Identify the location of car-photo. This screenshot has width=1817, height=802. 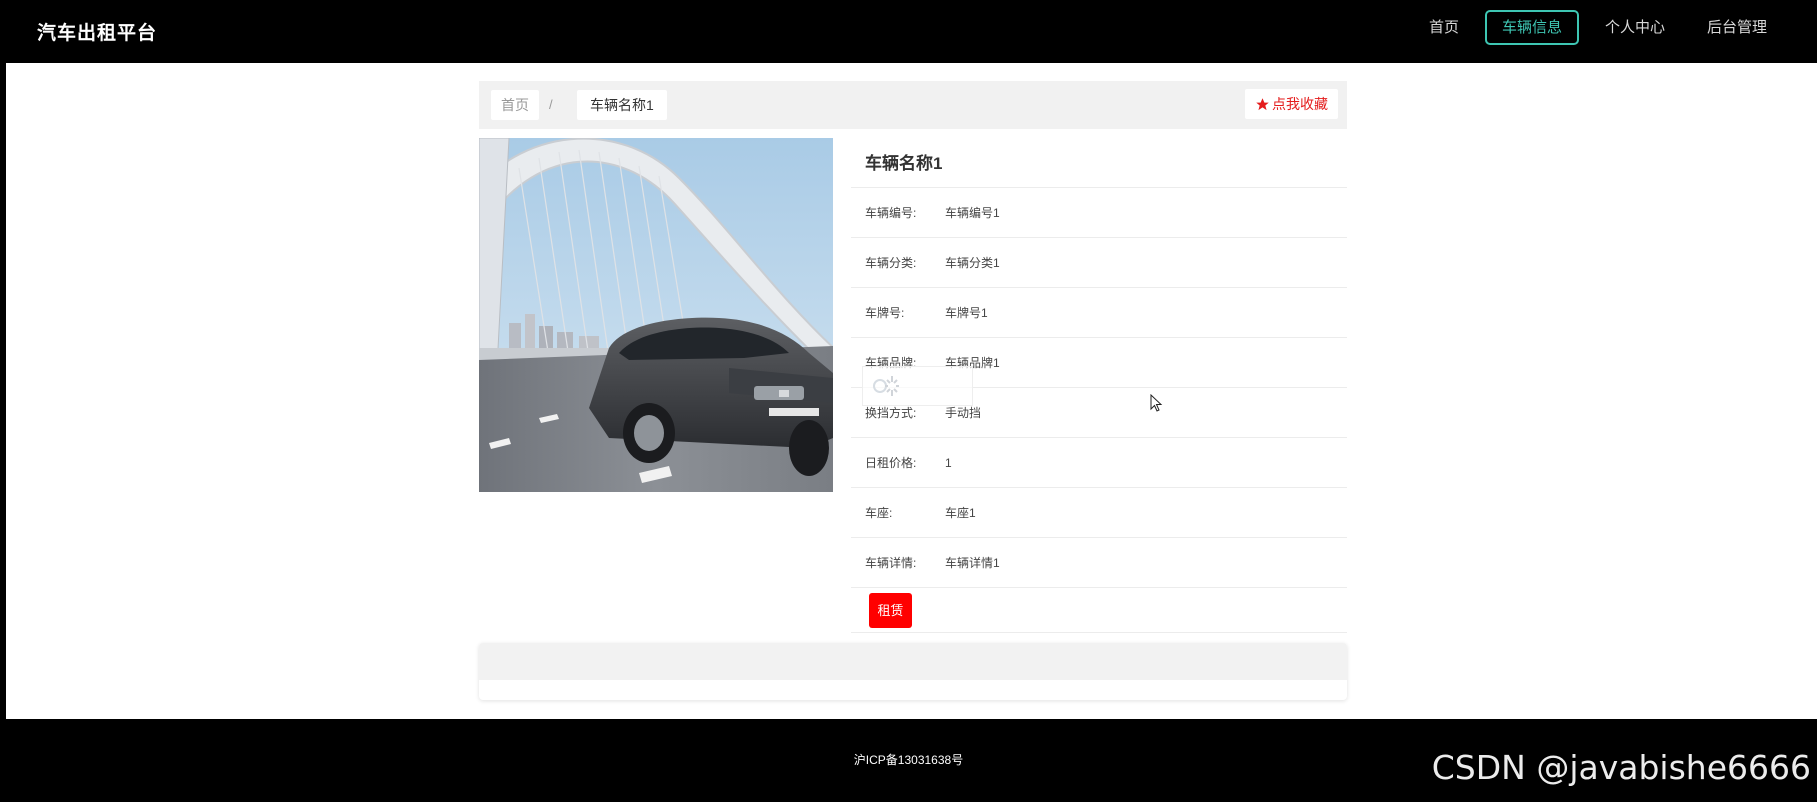
(656, 315).